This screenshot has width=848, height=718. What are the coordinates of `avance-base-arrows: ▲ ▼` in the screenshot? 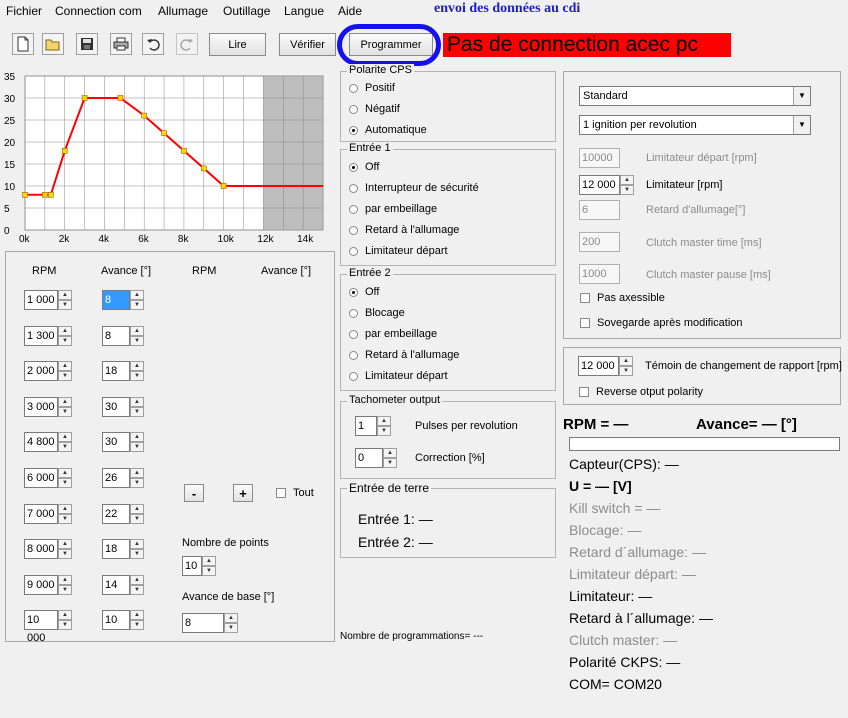 It's located at (231, 623).